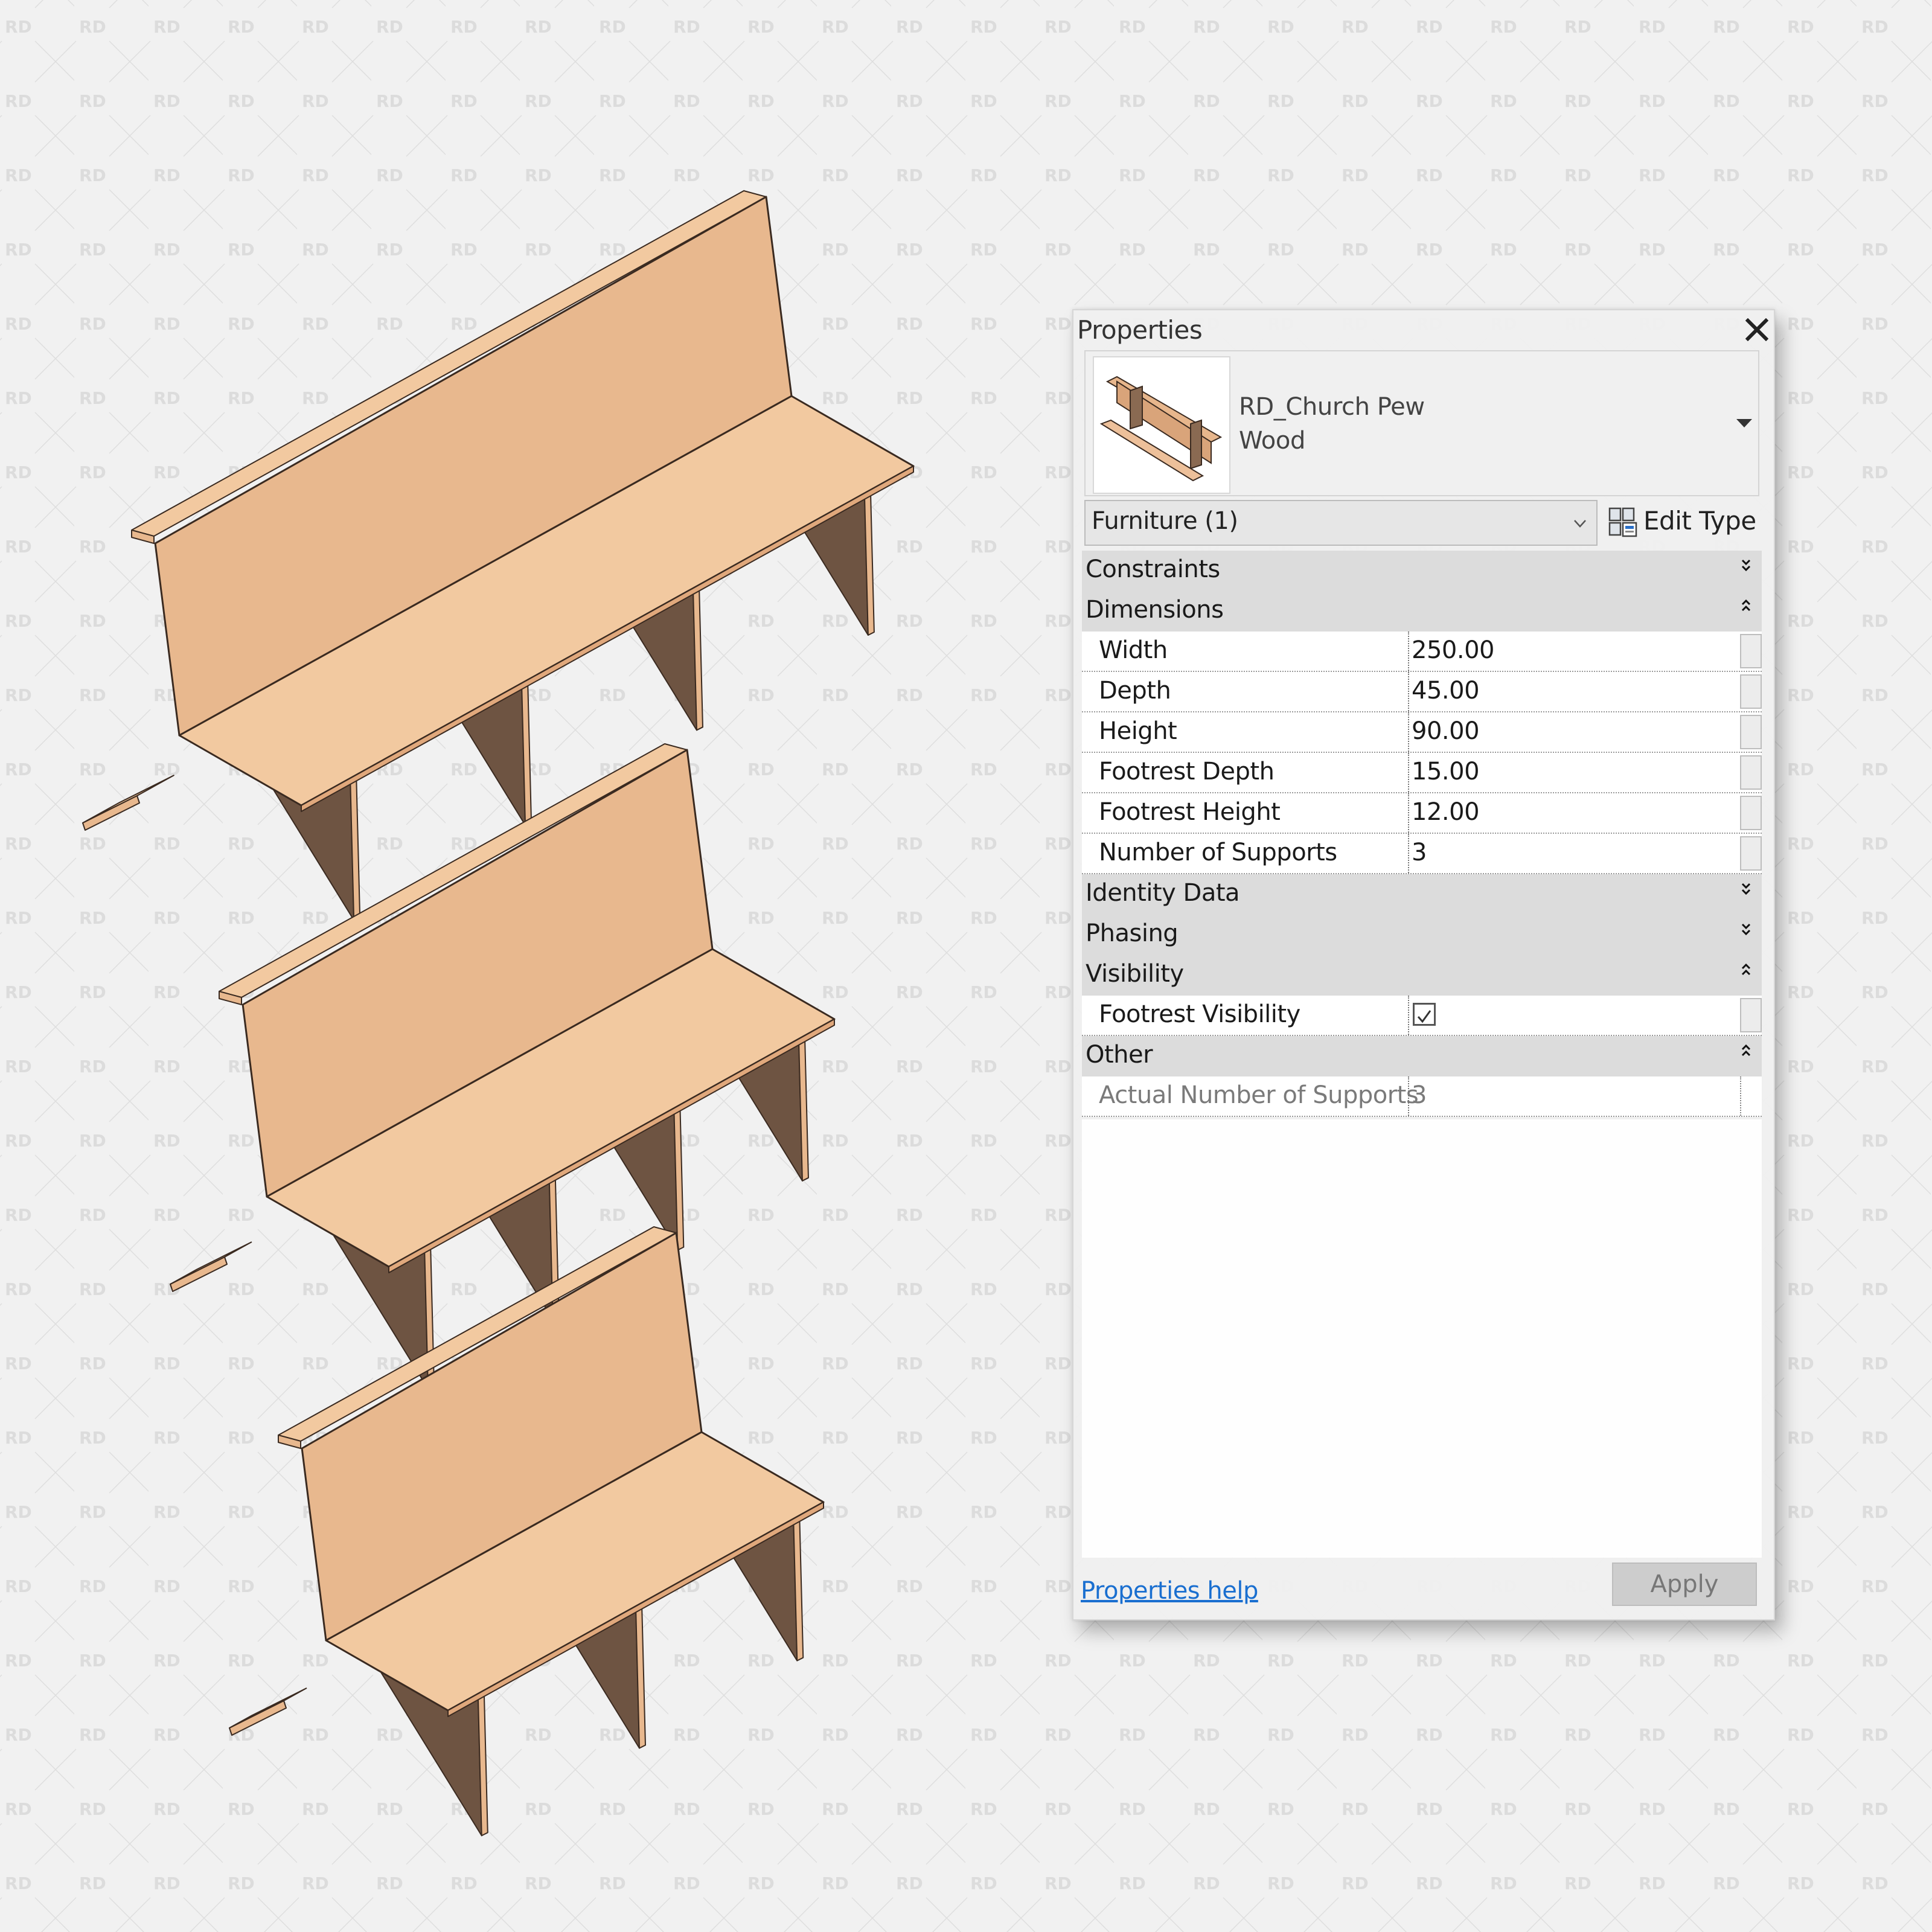 This screenshot has height=1932, width=1932. I want to click on property-row-footrest-depth: Footrest Depth 15.00, so click(1422, 773).